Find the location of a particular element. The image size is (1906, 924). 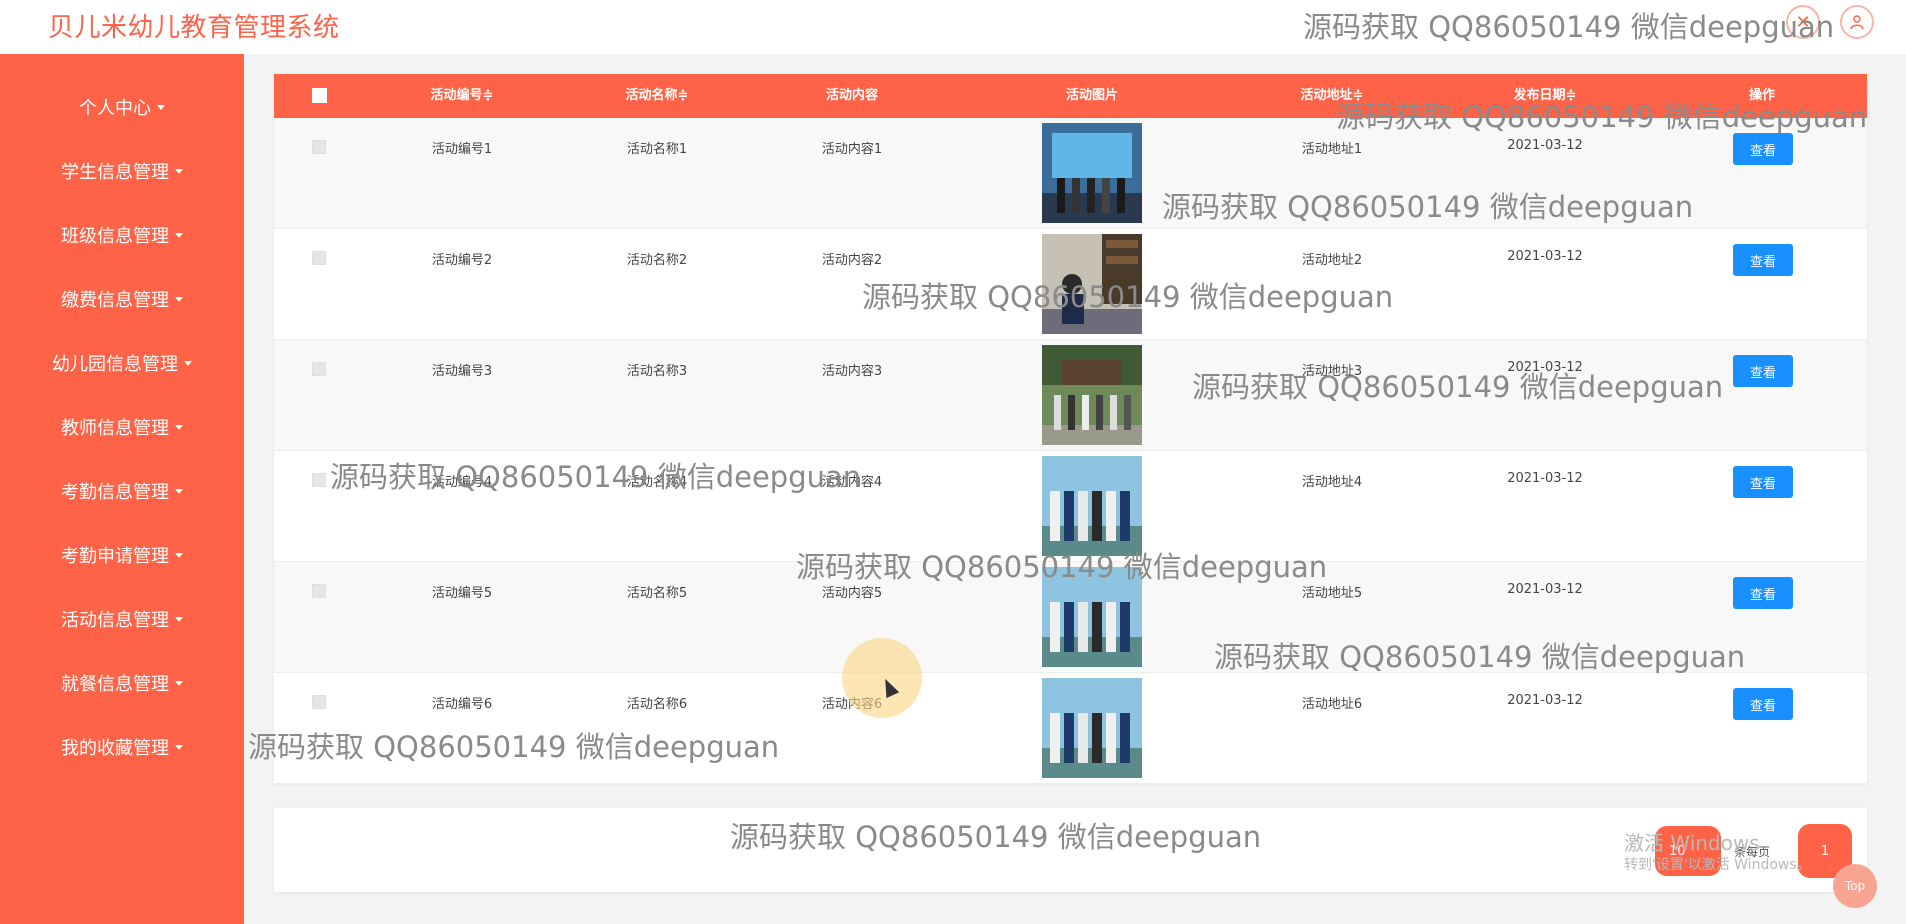

cell-content: 活动内容1 is located at coordinates (852, 149).